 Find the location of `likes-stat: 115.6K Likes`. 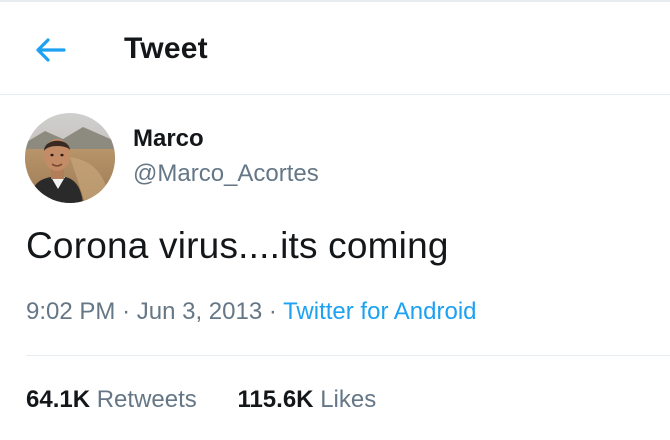

likes-stat: 115.6K Likes is located at coordinates (306, 400).